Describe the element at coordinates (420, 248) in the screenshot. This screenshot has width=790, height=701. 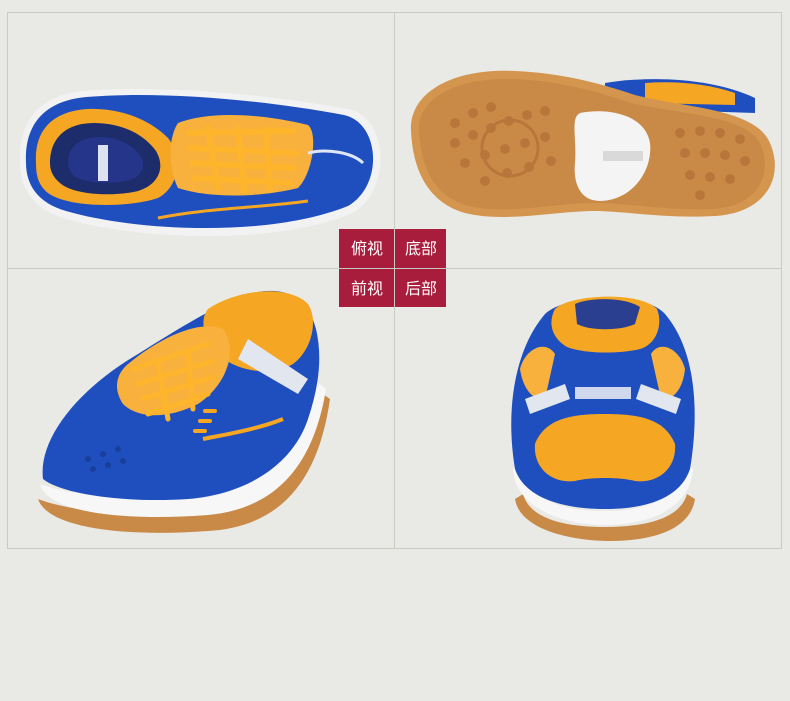
I see `label-bottom-view: 底部` at that location.